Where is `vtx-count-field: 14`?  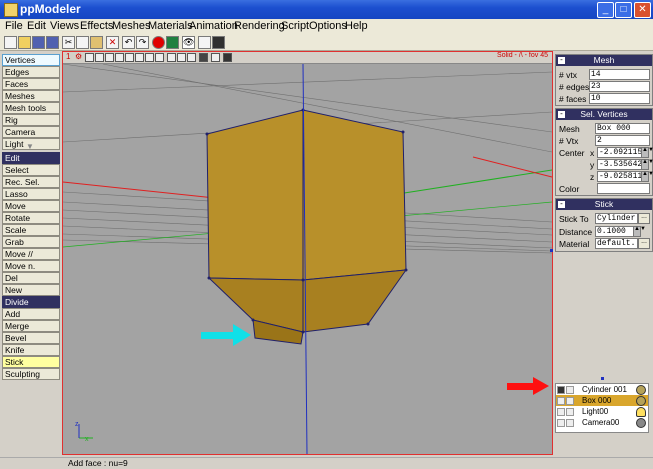
vtx-count-field: 14 is located at coordinates (619, 74).